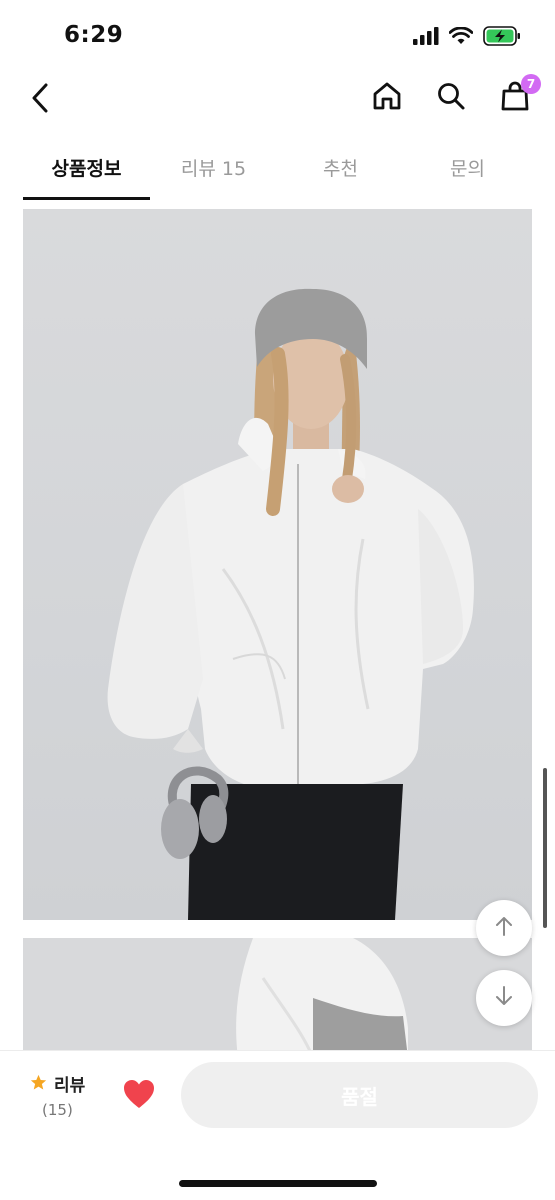 The height and width of the screenshot is (1200, 555). What do you see at coordinates (531, 84) in the screenshot?
I see `cart-count-badge: 7` at bounding box center [531, 84].